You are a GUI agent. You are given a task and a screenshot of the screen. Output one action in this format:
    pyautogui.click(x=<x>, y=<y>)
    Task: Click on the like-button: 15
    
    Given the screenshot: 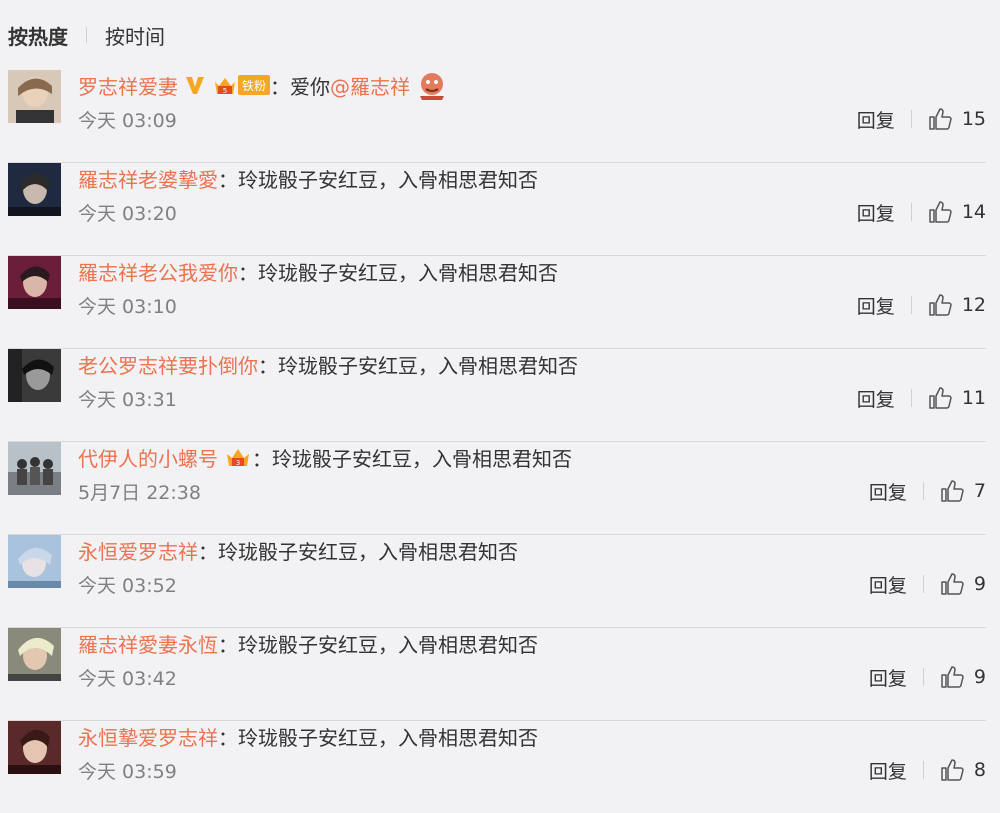 What is the action you would take?
    pyautogui.click(x=957, y=119)
    